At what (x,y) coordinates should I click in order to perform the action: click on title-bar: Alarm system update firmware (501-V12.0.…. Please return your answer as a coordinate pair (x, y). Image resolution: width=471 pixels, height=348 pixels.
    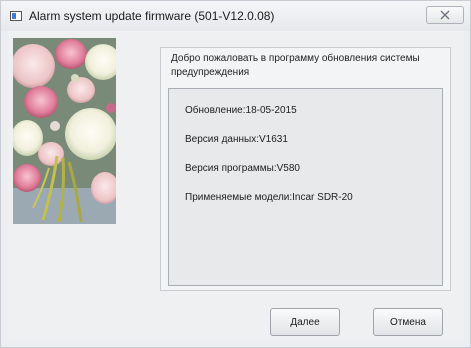
    Looking at the image, I should click on (235, 16).